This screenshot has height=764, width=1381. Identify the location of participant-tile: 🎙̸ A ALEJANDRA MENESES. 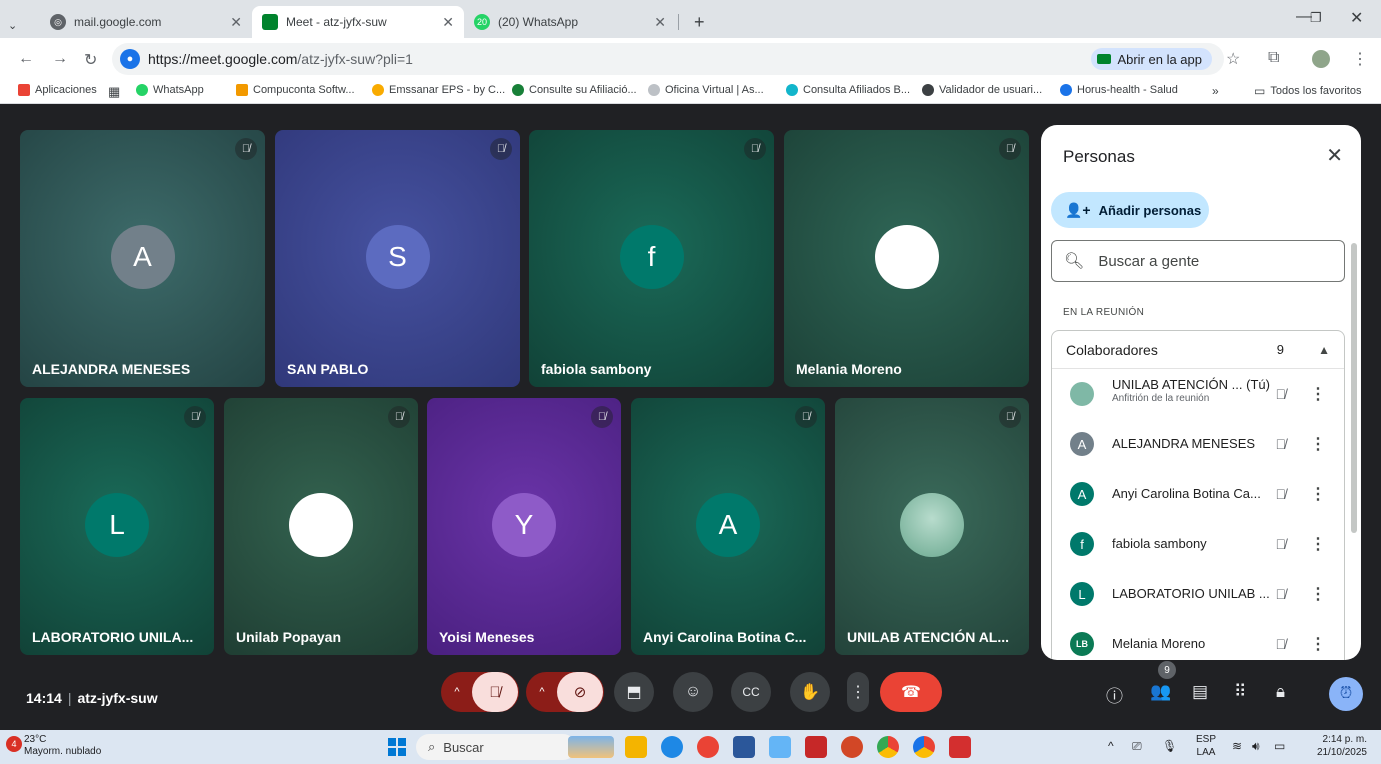
(142, 258).